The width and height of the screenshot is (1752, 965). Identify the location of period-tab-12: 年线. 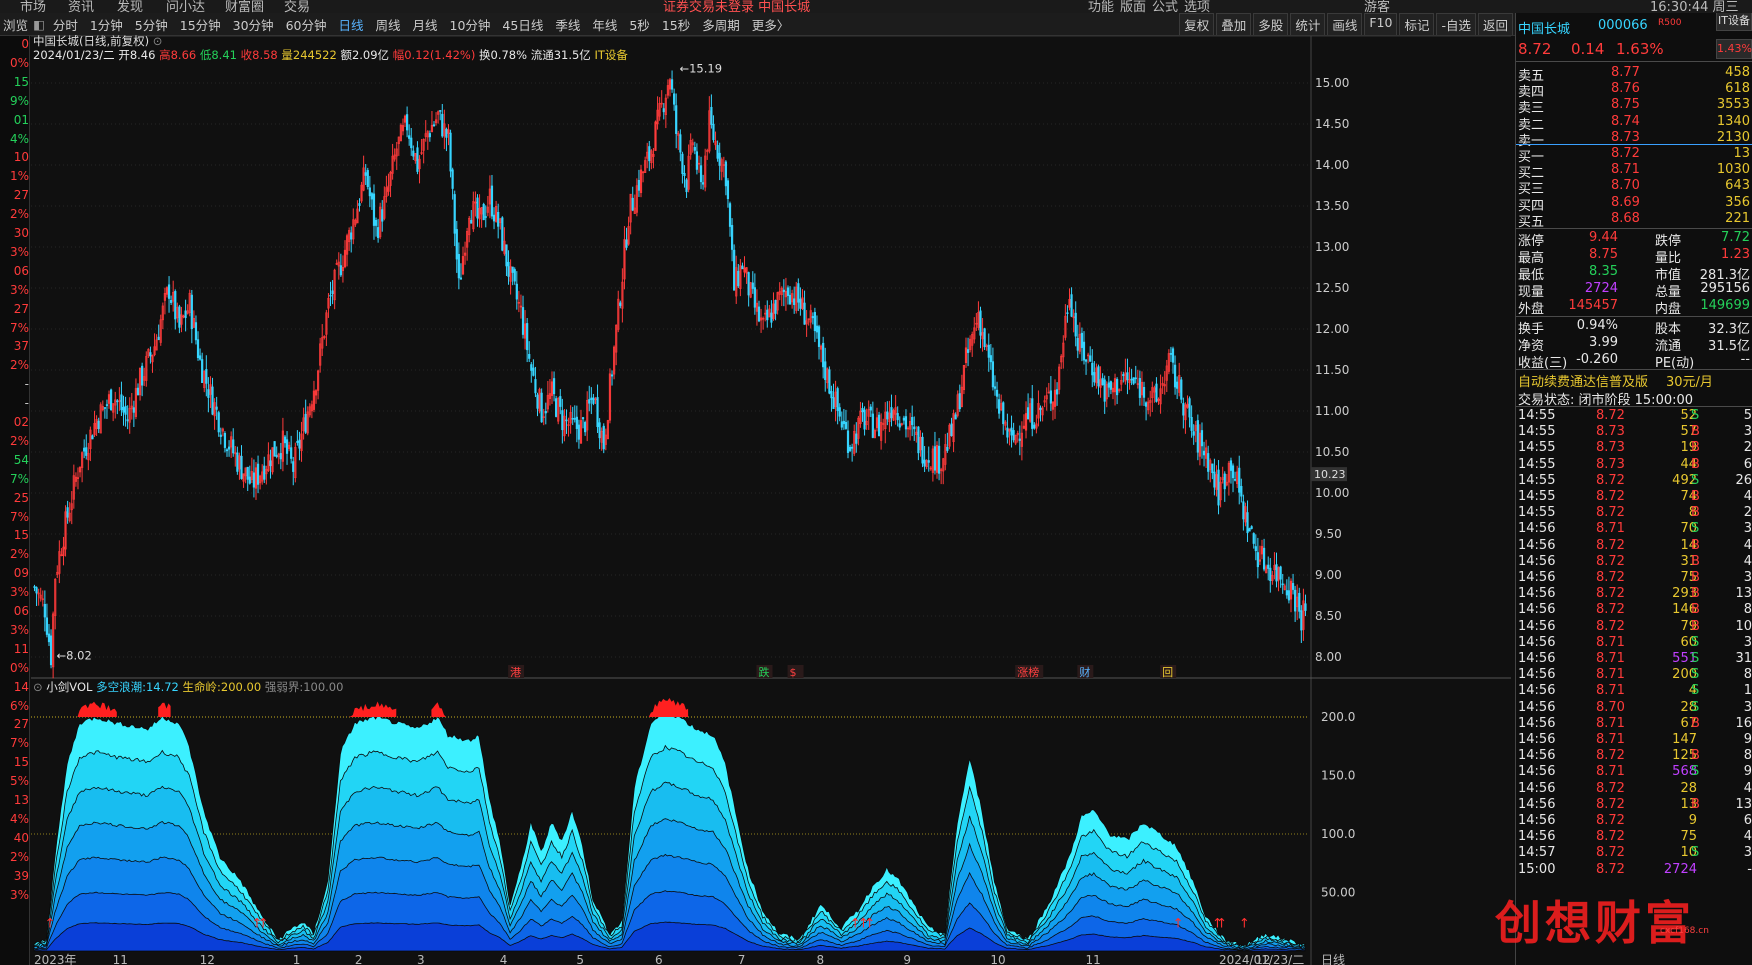
(604, 24).